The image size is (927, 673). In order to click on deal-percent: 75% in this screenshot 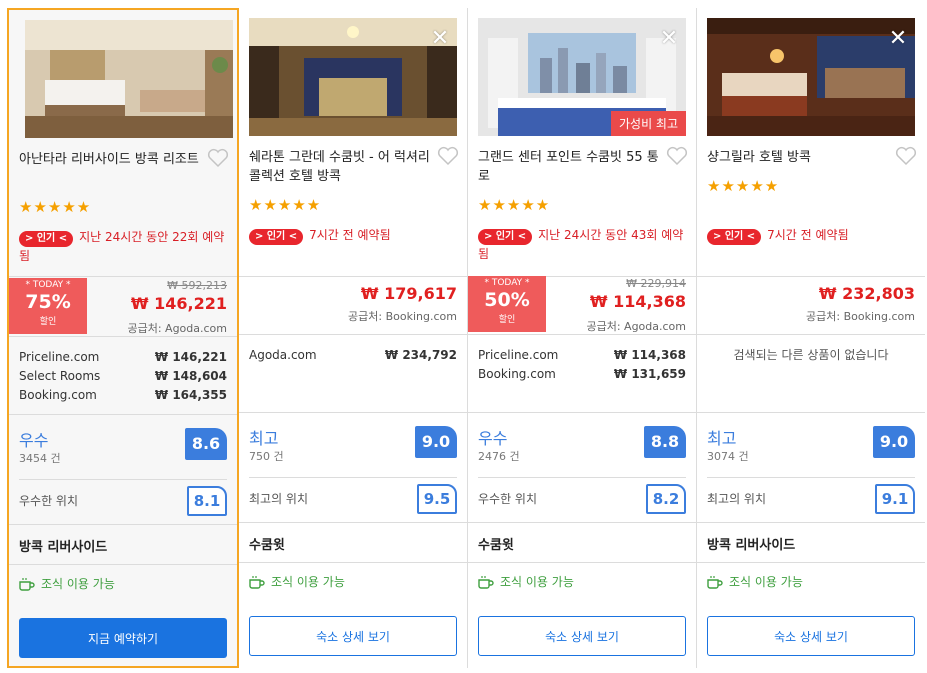, I will do `click(48, 302)`.